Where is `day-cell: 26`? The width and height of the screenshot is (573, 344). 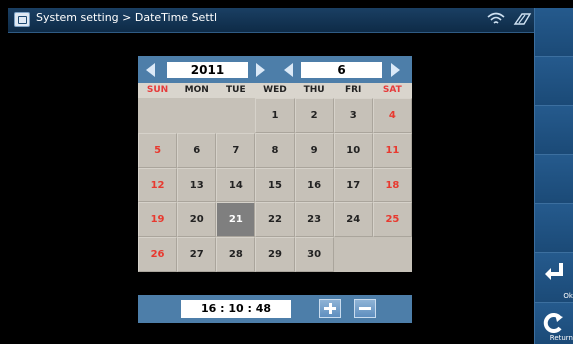 day-cell: 26 is located at coordinates (158, 254).